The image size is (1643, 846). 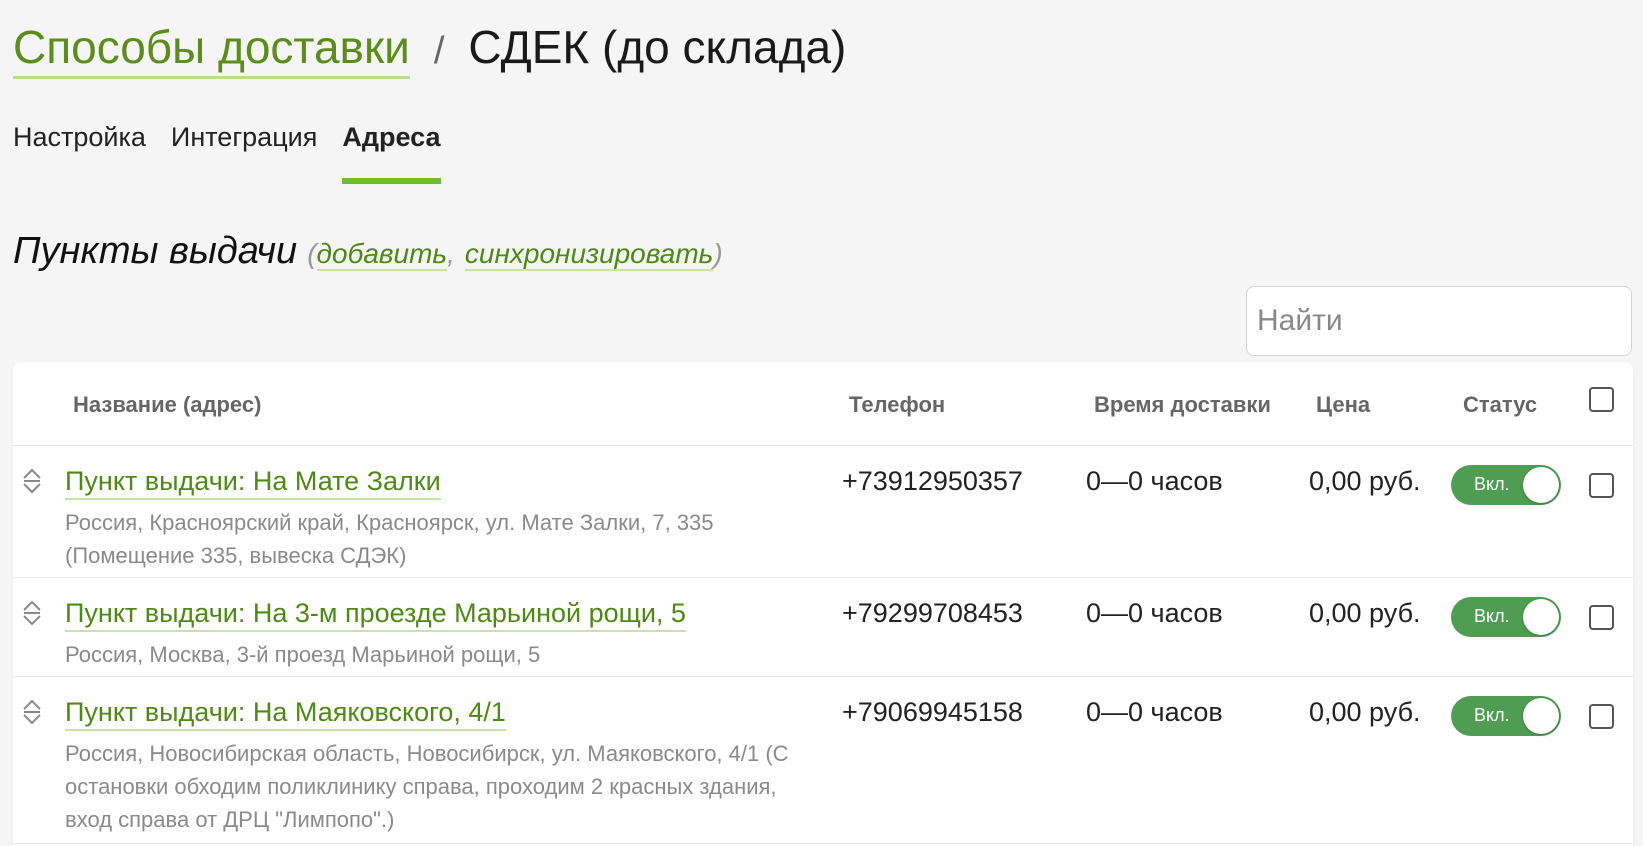 I want to click on paren-close: ), so click(x=718, y=253).